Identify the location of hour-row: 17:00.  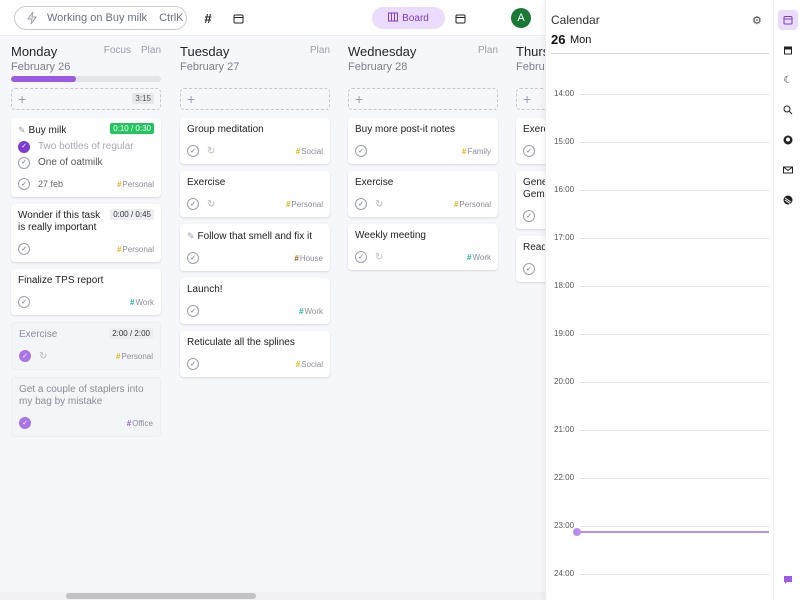
(661, 238).